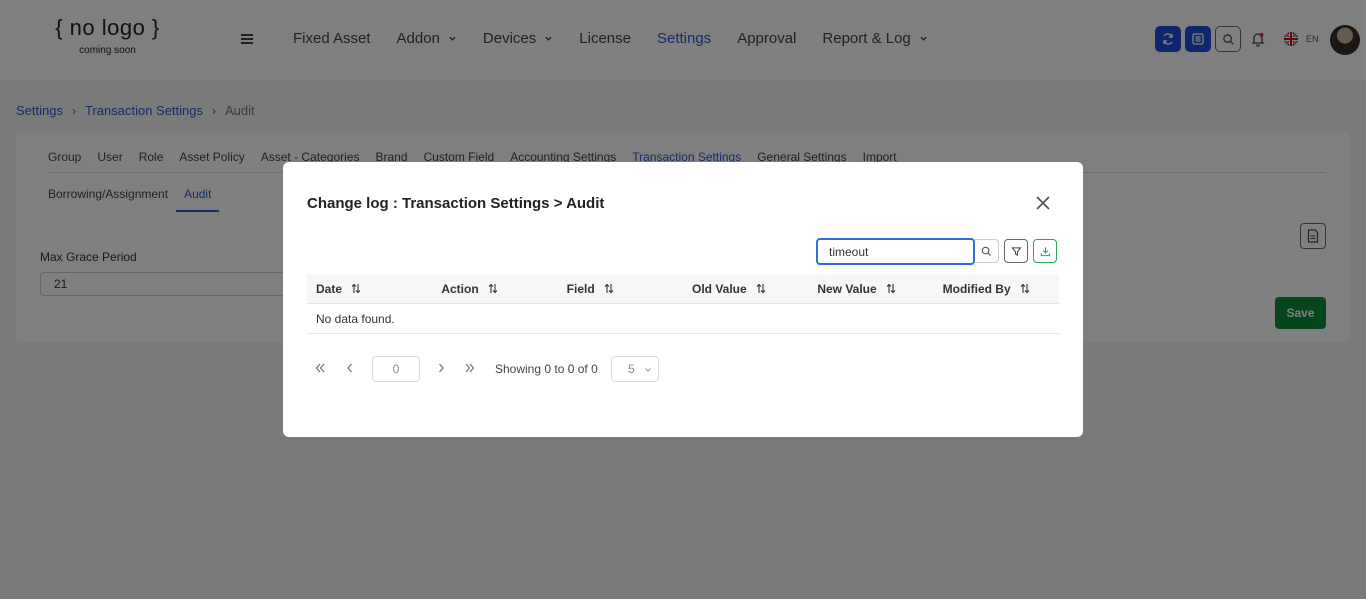 The width and height of the screenshot is (1366, 599). I want to click on filter-button, so click(1016, 251).